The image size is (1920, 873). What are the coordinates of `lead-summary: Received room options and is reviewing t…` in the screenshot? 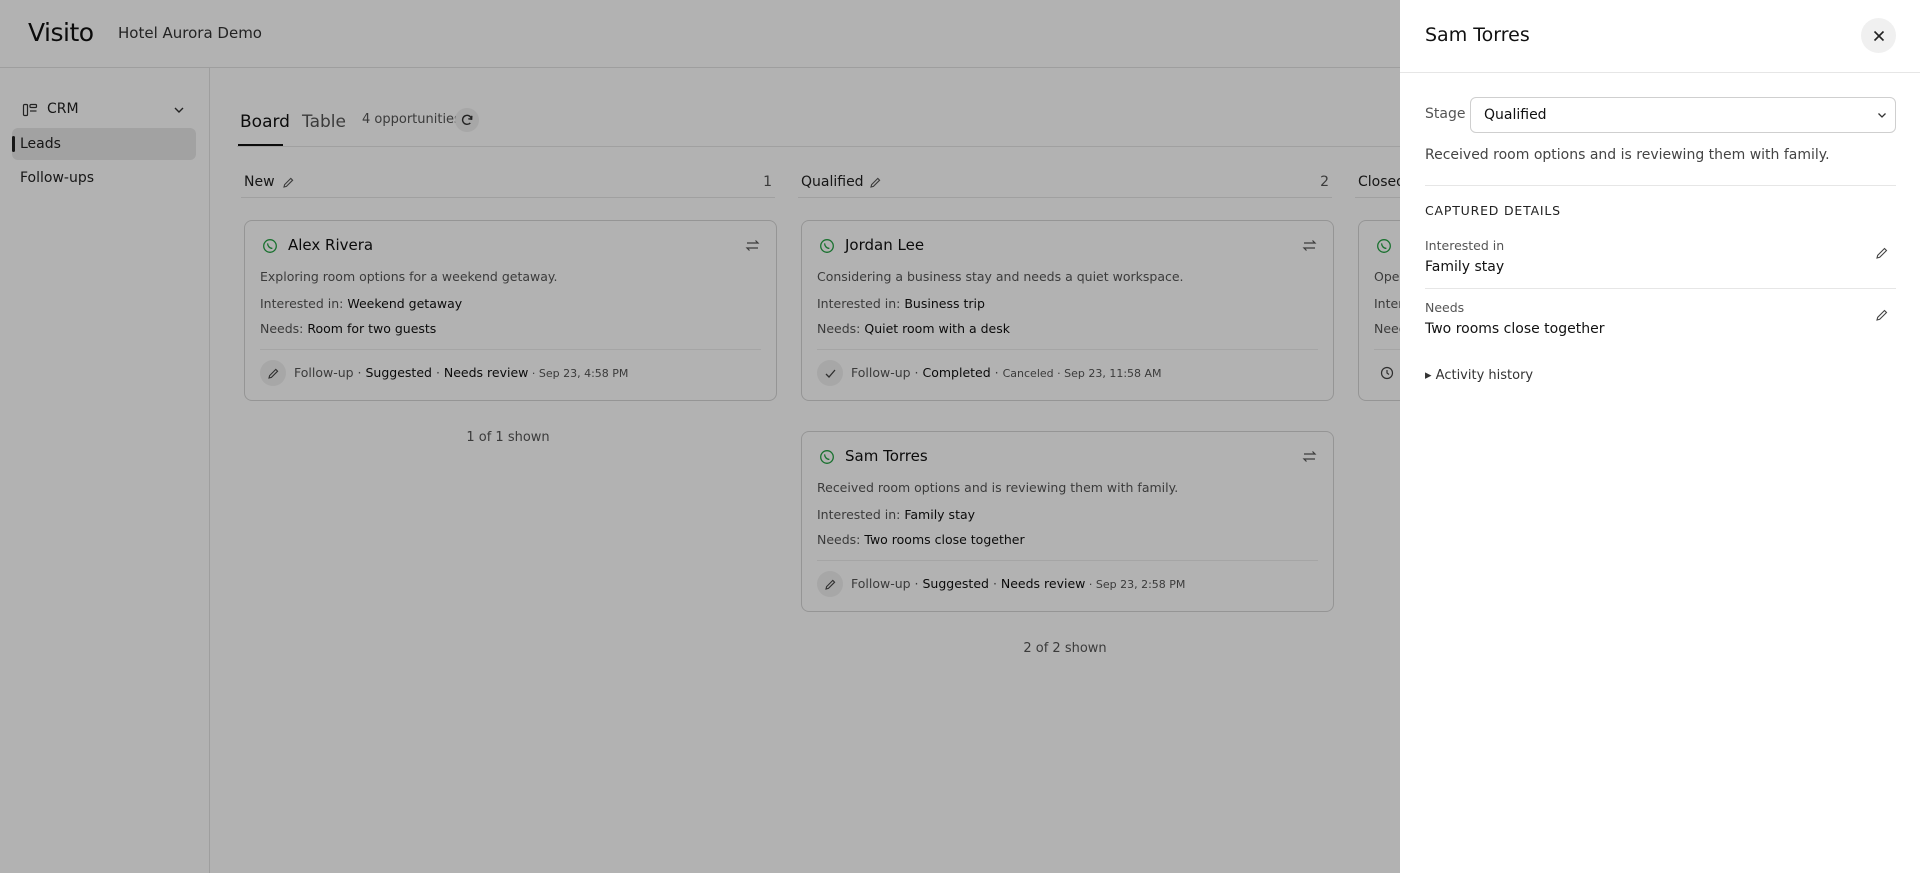 It's located at (1627, 155).